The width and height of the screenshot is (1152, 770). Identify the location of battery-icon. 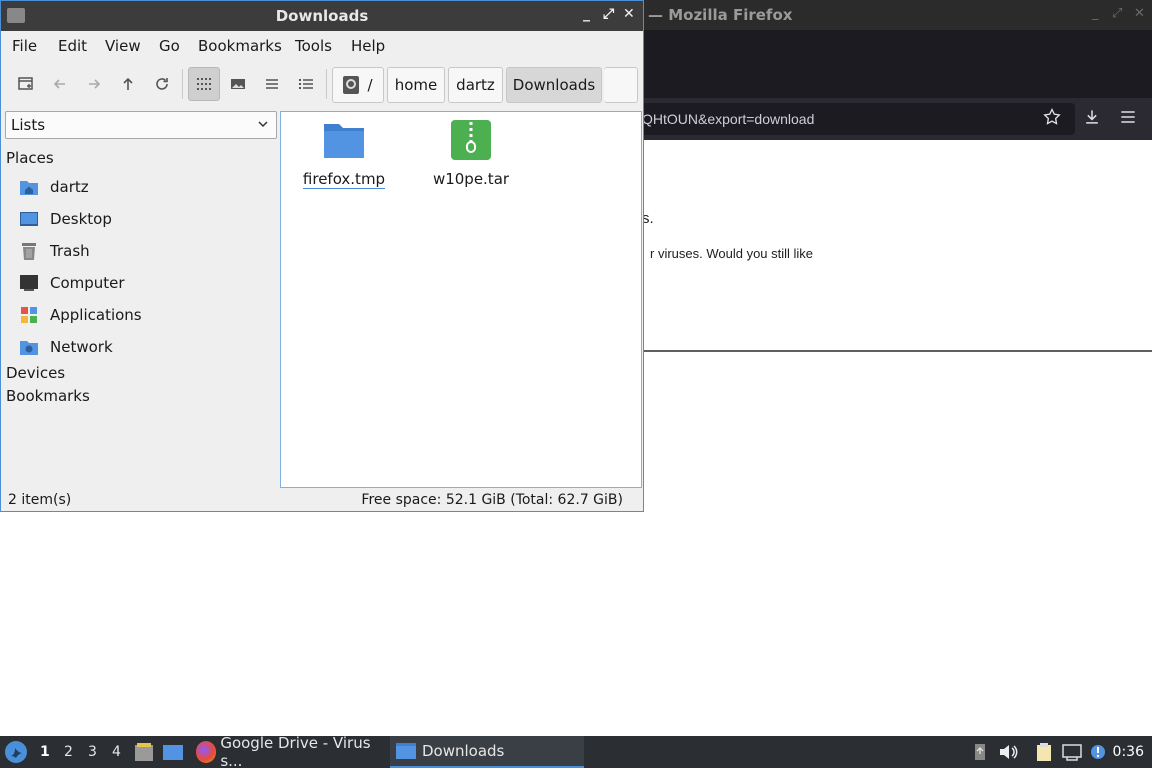
(980, 752).